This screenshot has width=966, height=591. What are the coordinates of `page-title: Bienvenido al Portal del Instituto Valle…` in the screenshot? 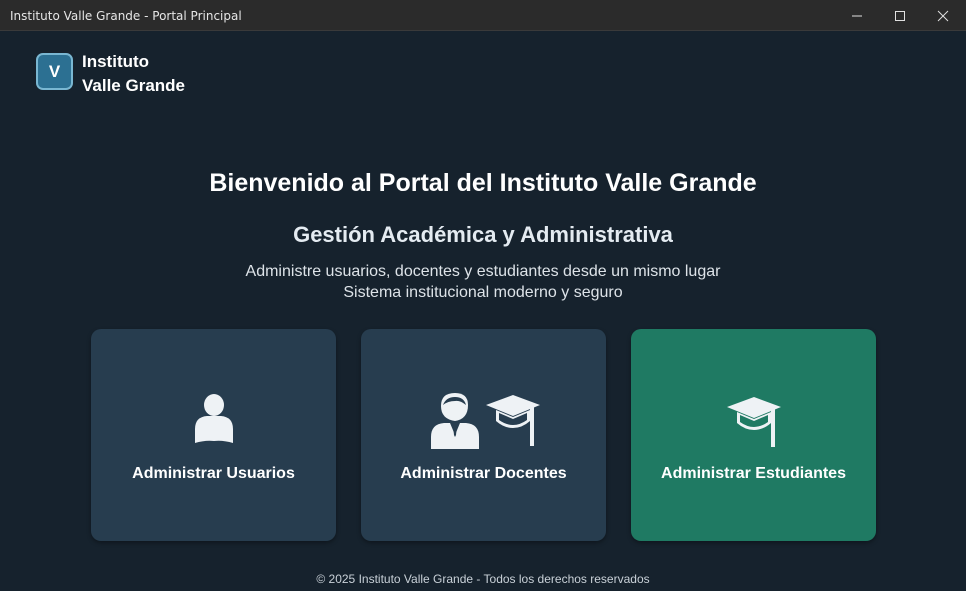 It's located at (483, 183).